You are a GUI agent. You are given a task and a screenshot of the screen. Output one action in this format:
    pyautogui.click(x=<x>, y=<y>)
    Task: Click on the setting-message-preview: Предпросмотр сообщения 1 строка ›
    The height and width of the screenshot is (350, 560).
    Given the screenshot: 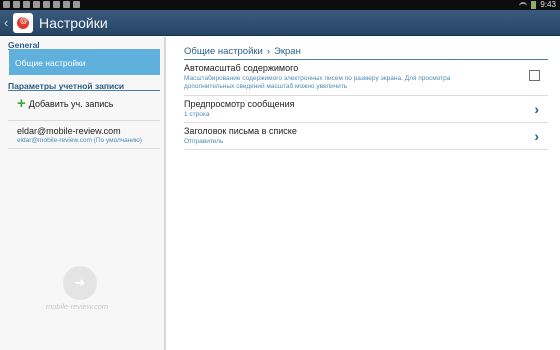 What is the action you would take?
    pyautogui.click(x=366, y=110)
    